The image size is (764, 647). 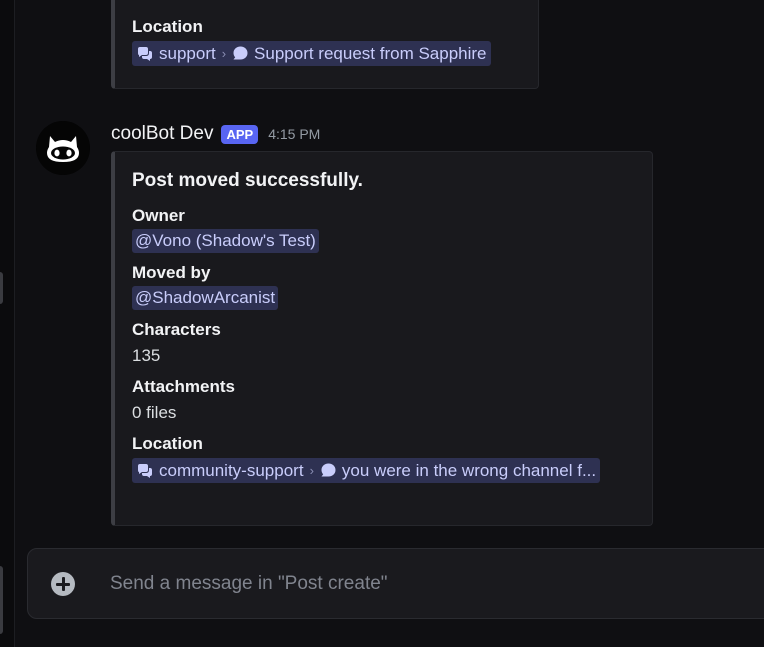 What do you see at coordinates (162, 134) in the screenshot?
I see `username: coolBot Dev` at bounding box center [162, 134].